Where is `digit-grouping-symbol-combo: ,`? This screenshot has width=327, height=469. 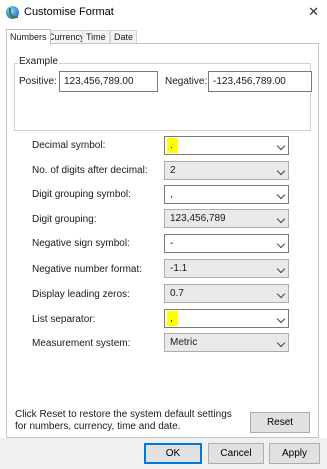 digit-grouping-symbol-combo: , is located at coordinates (226, 194).